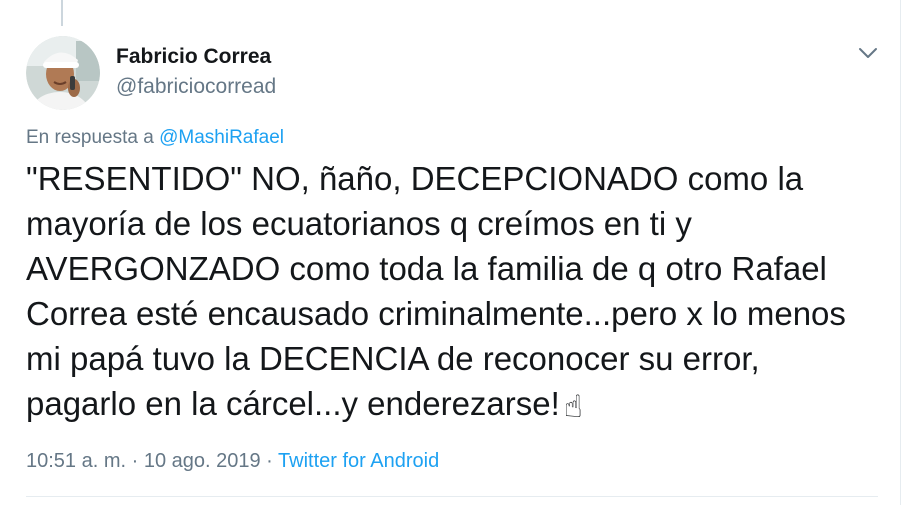  Describe the element at coordinates (196, 87) in the screenshot. I see `author-handle: @fabriciocorread` at that location.